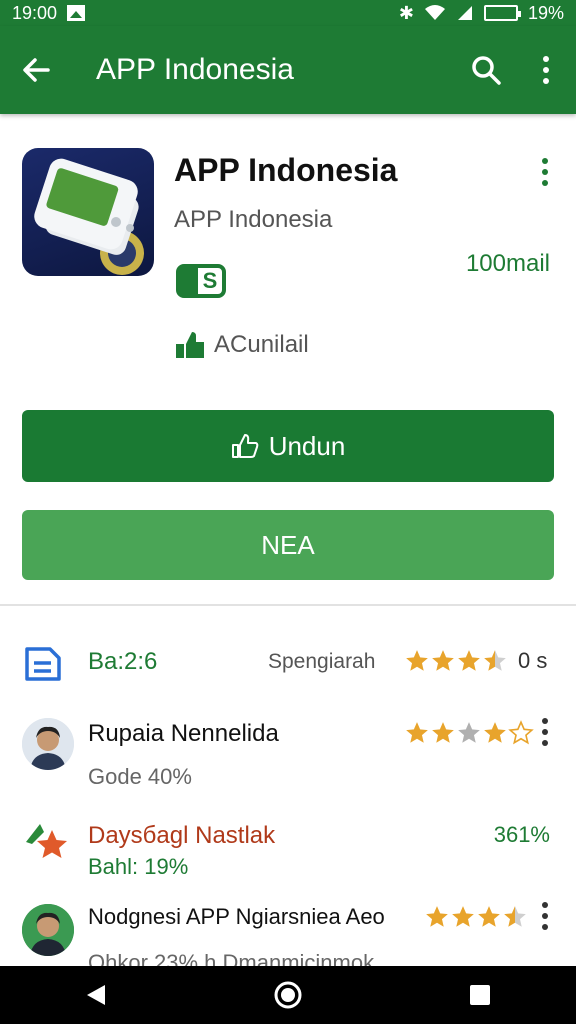 Image resolution: width=576 pixels, height=1024 pixels. I want to click on badge-text: S, so click(210, 280).